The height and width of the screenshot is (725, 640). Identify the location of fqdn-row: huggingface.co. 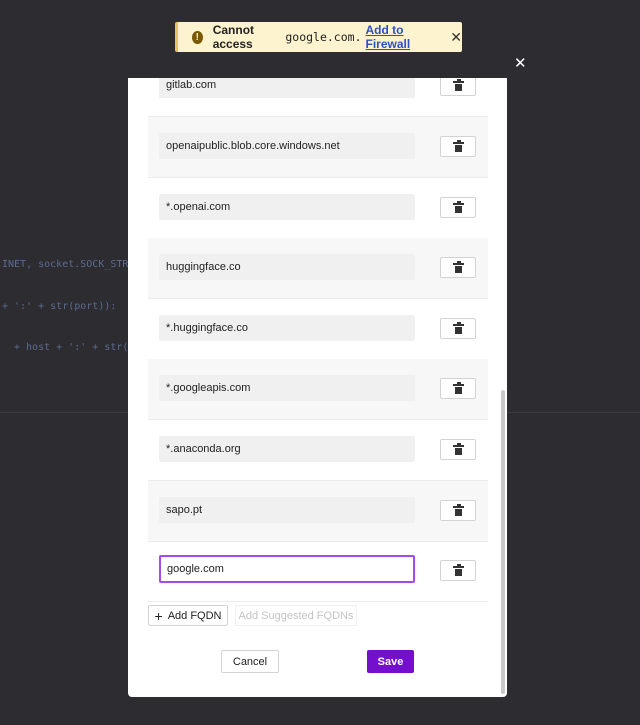
(318, 268).